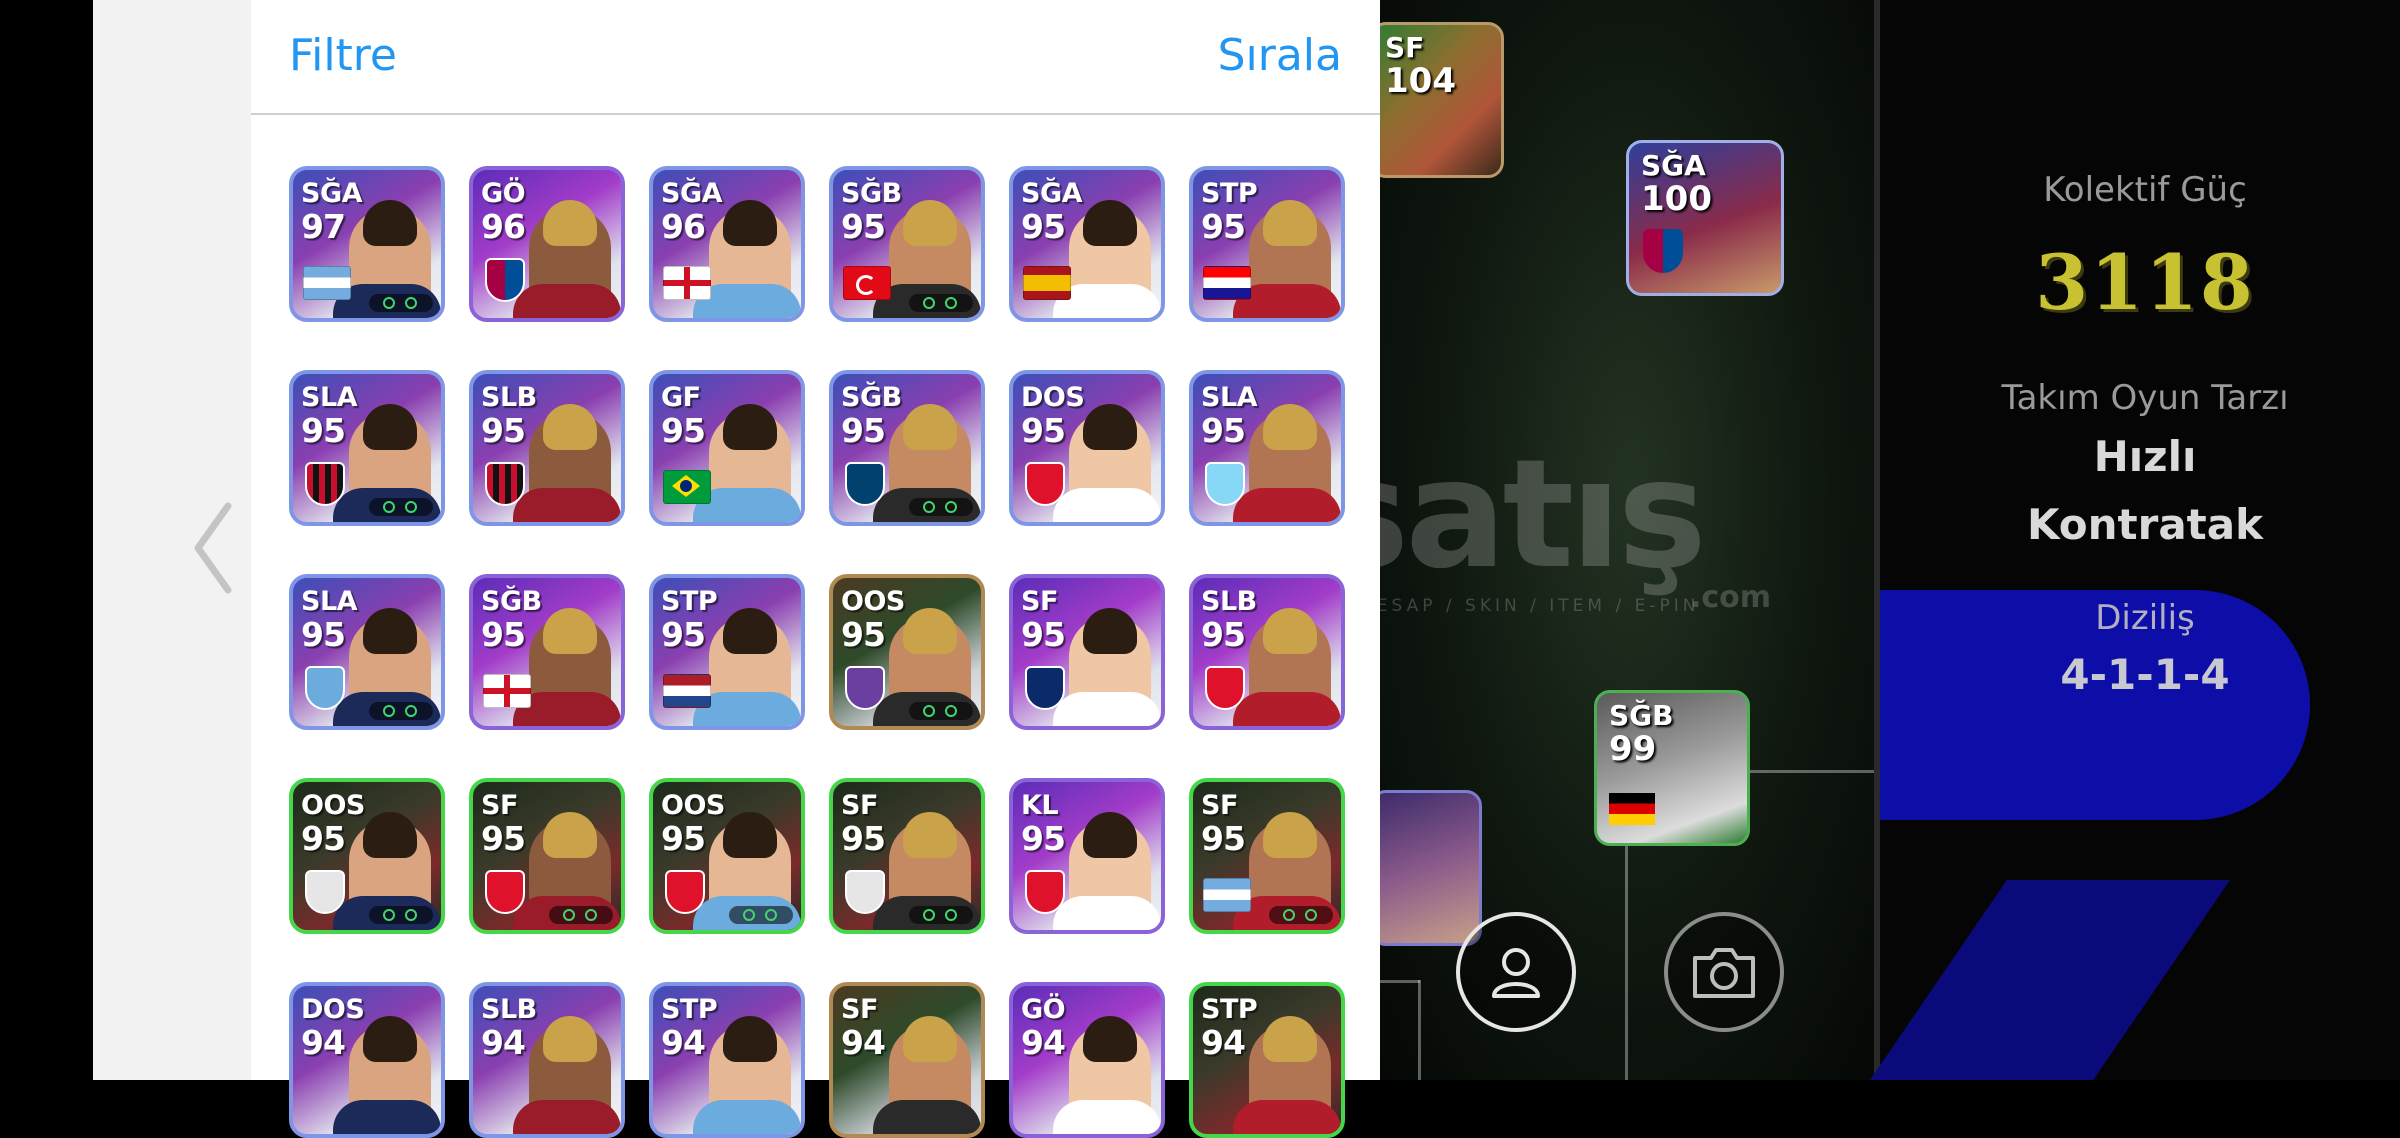 The width and height of the screenshot is (2400, 1138). Describe the element at coordinates (2145, 524) in the screenshot. I see `playstyle-value-line2: Kontratak` at that location.